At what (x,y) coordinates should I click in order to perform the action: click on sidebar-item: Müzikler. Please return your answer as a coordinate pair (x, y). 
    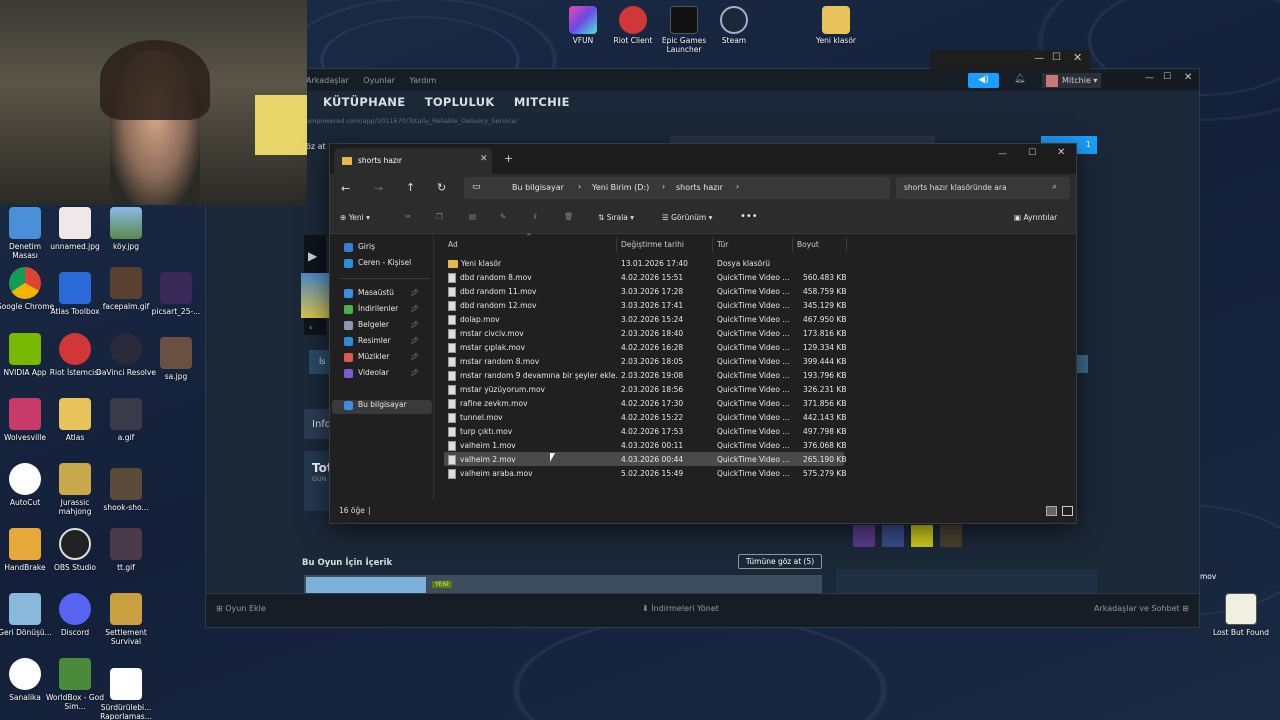
    Looking at the image, I should click on (366, 359).